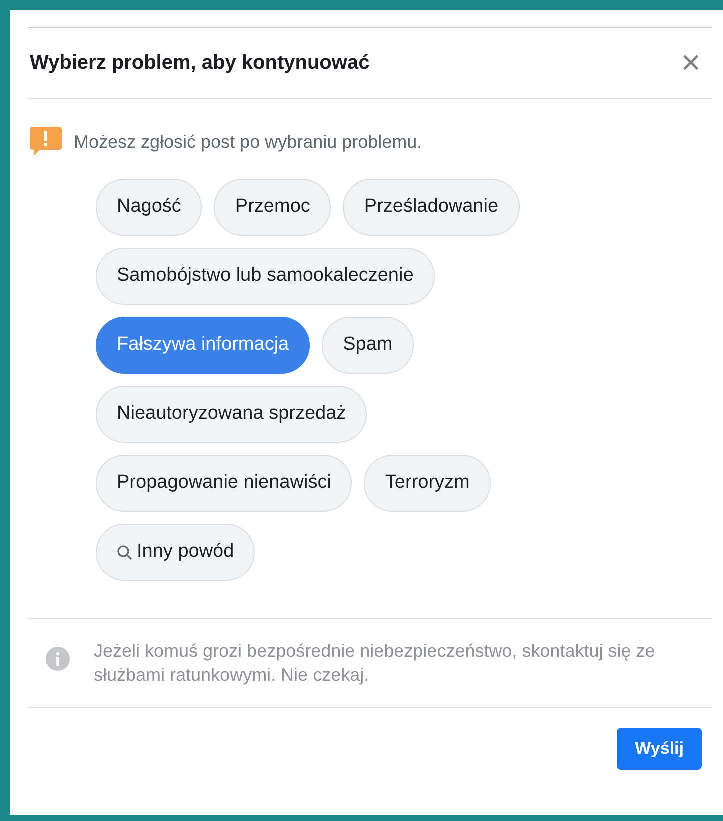  I want to click on dialog-title: Wybierz problem, aby kontynuować, so click(200, 63).